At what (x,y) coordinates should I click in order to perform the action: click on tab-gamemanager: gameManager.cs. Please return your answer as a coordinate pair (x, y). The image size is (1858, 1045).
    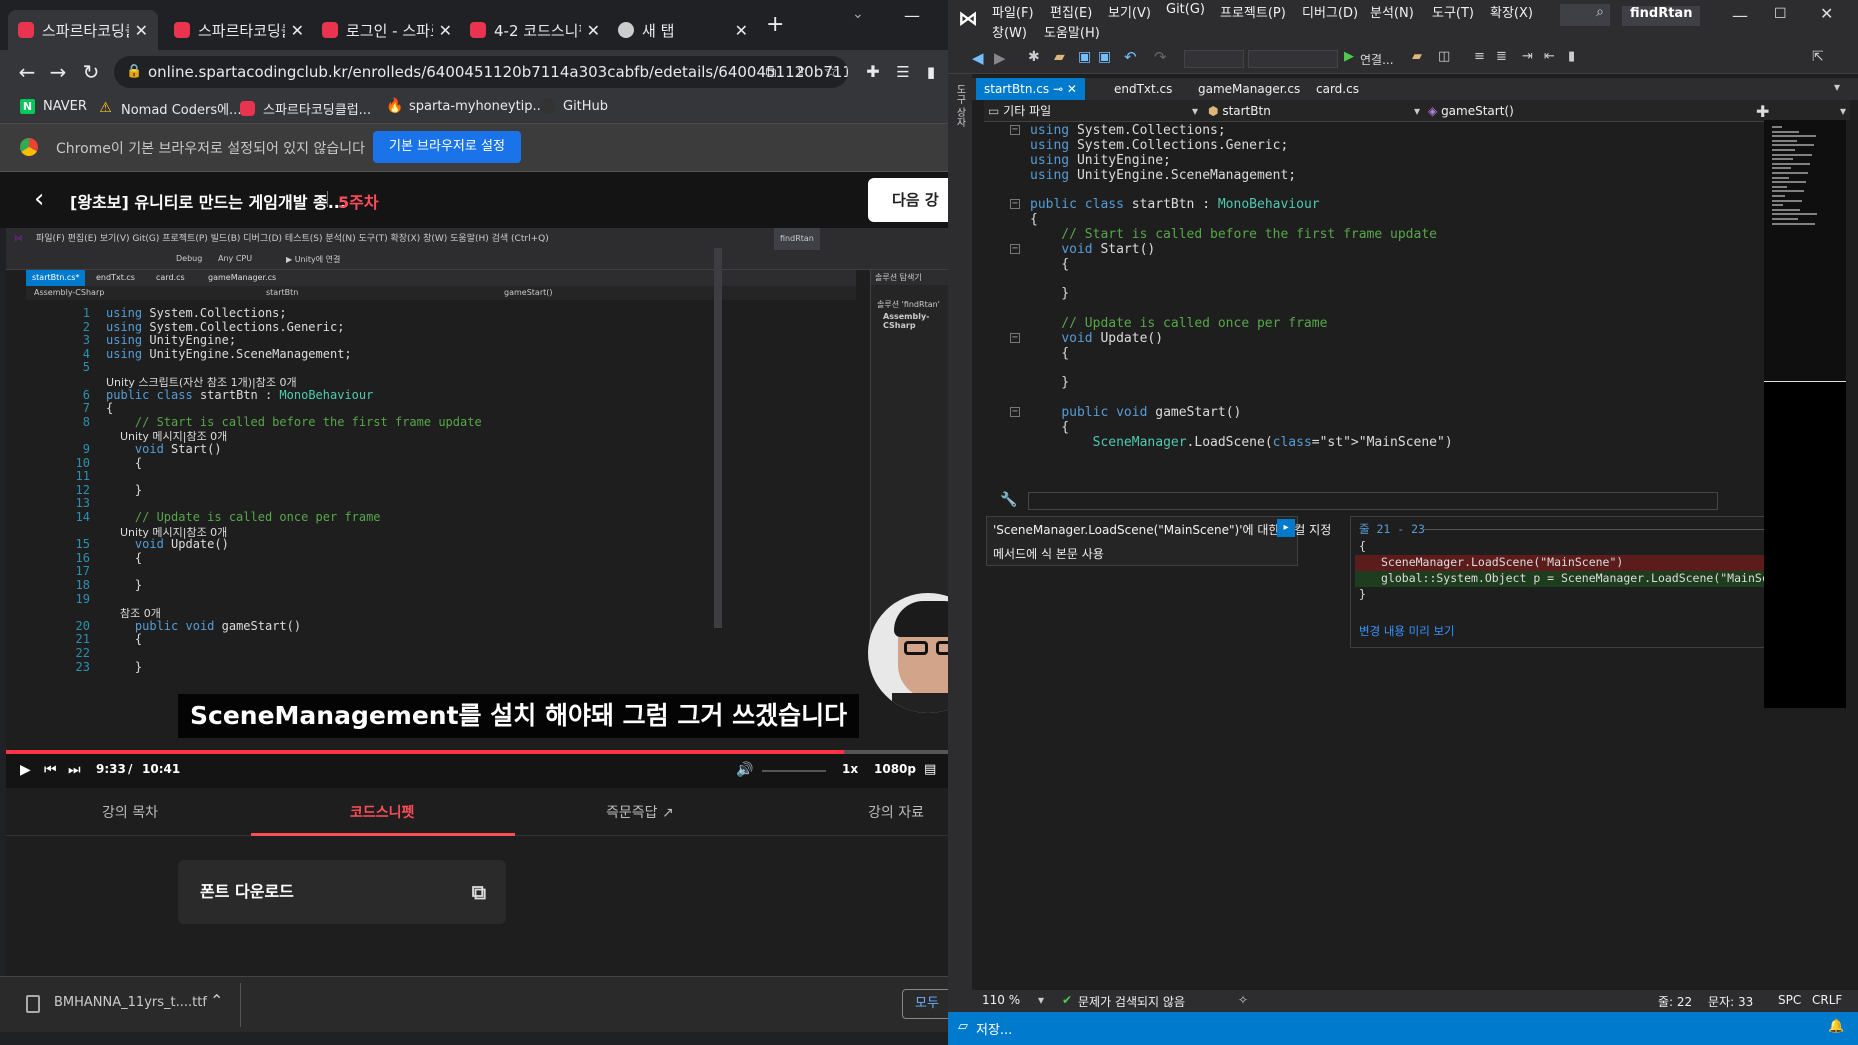
    Looking at the image, I should click on (1249, 89).